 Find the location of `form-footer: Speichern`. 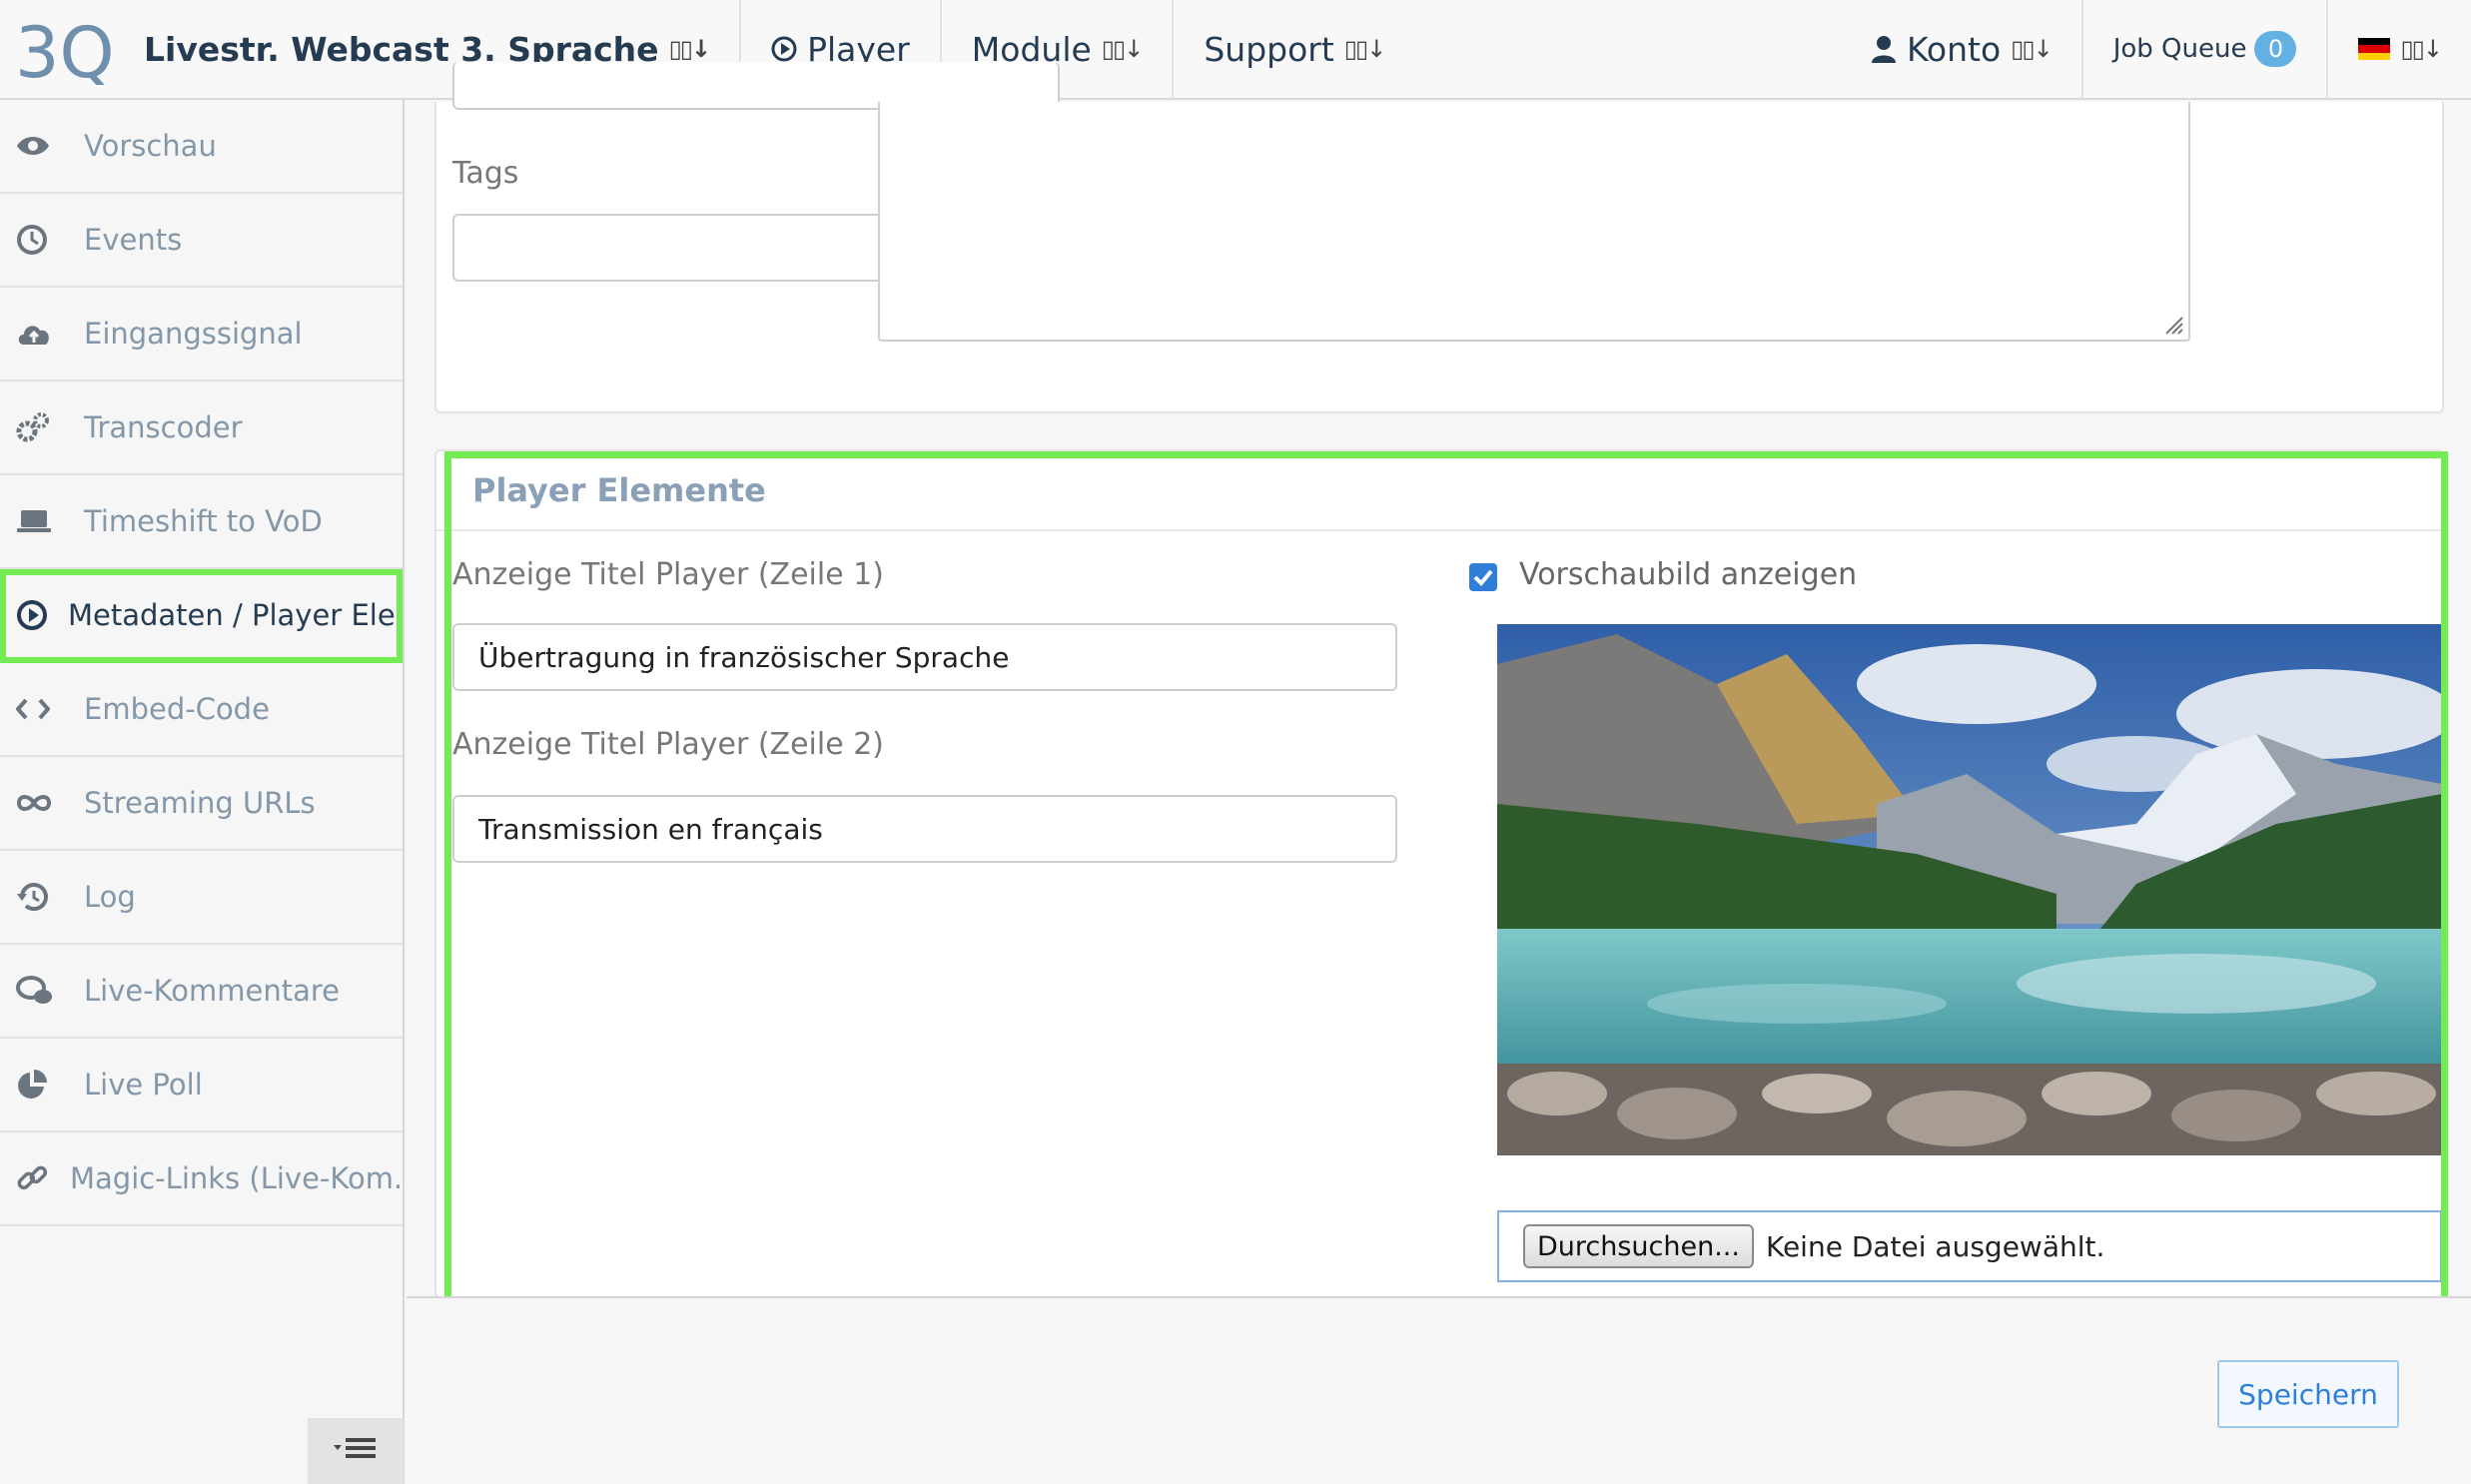

form-footer: Speichern is located at coordinates (1439, 1390).